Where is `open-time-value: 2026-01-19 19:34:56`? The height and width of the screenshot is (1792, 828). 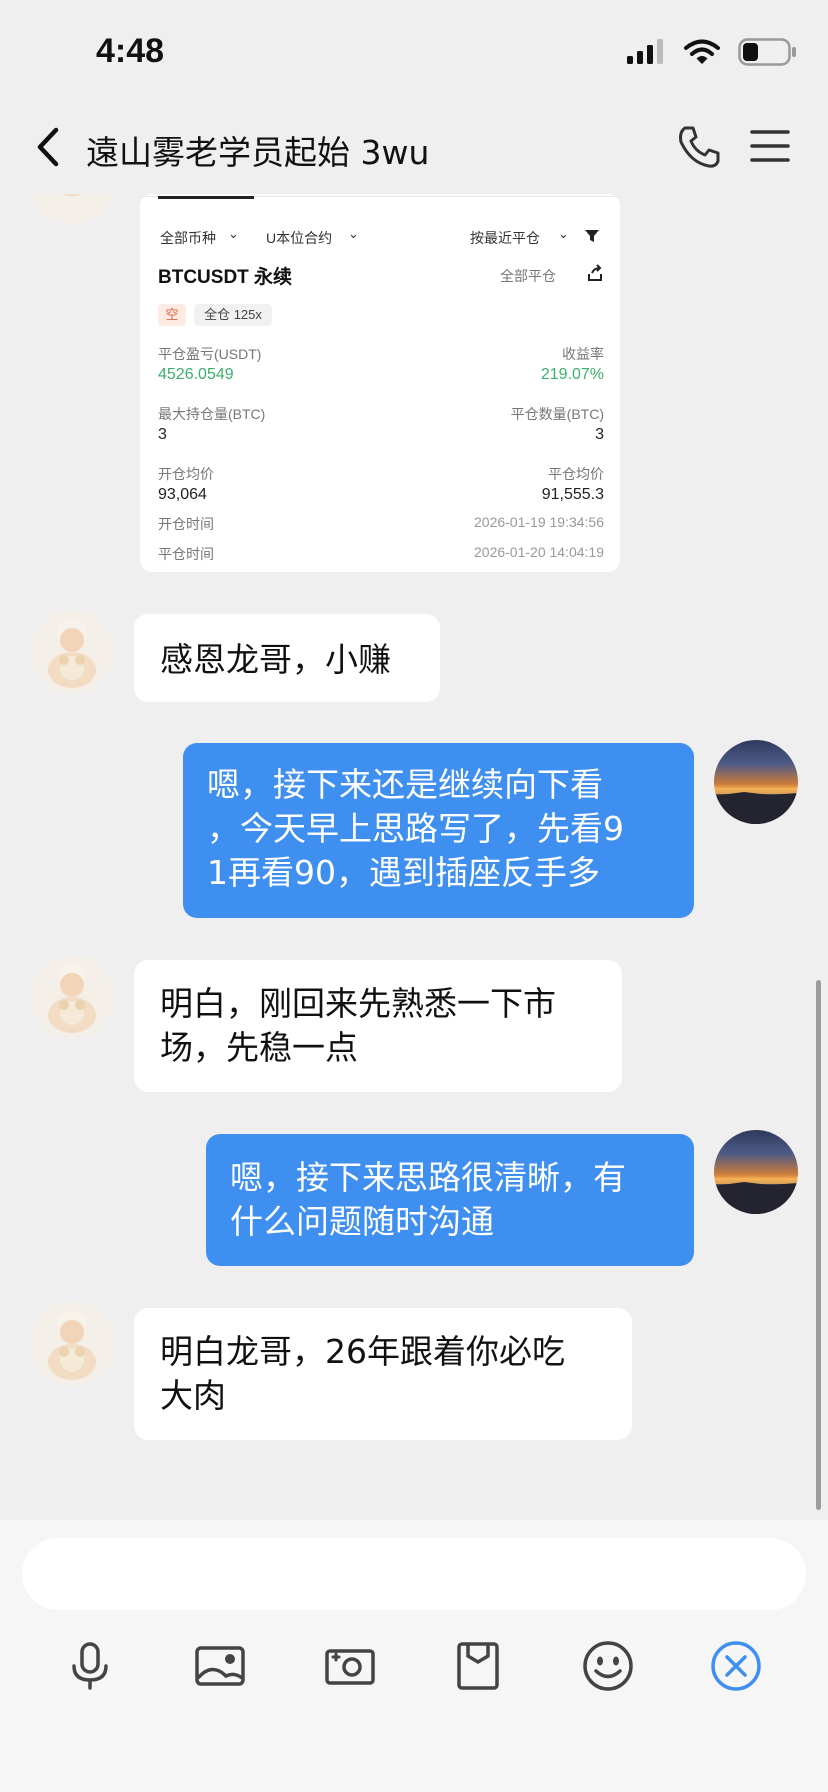 open-time-value: 2026-01-19 19:34:56 is located at coordinates (539, 522).